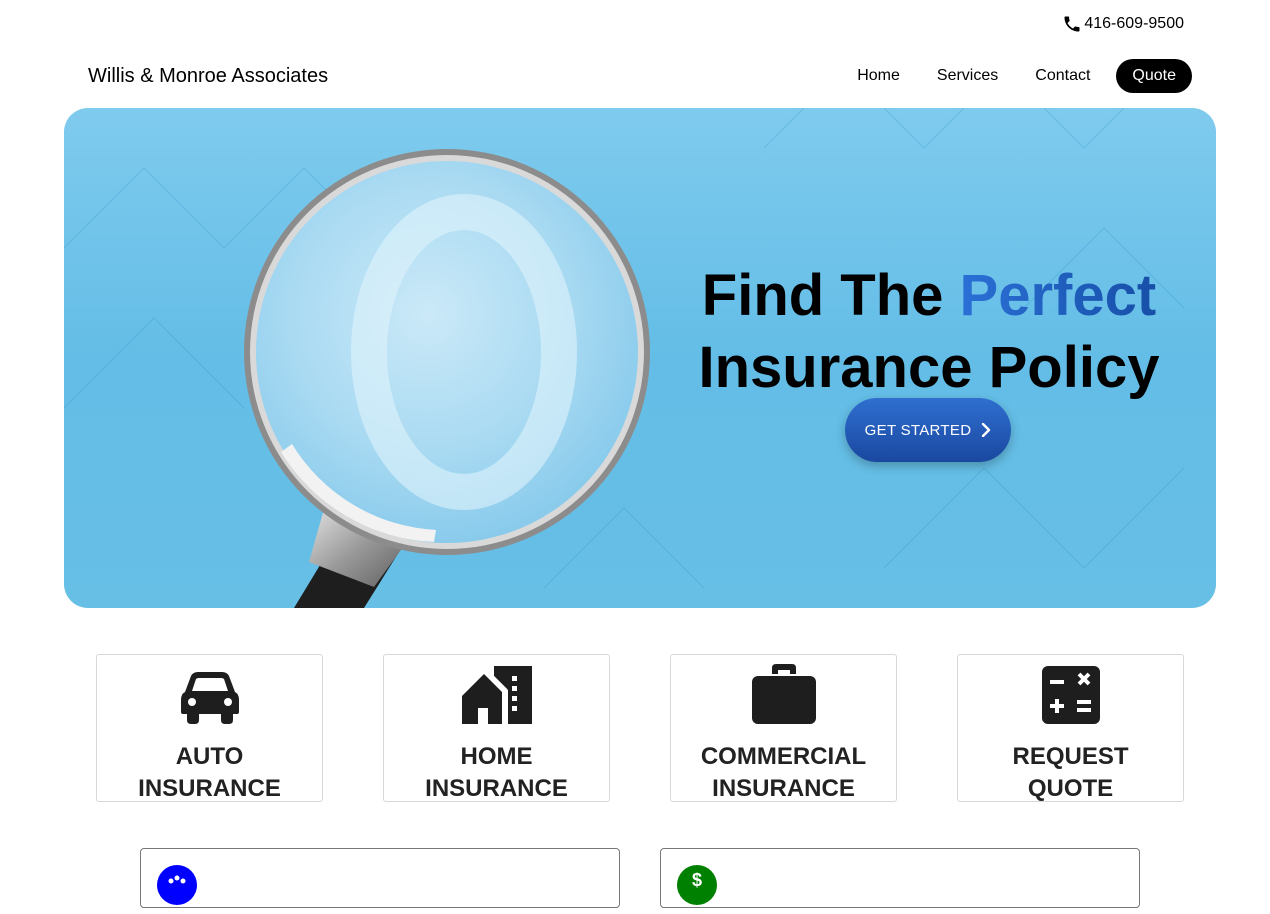 The image size is (1270, 914). I want to click on quote-label-line1: REQUEST, so click(1070, 756).